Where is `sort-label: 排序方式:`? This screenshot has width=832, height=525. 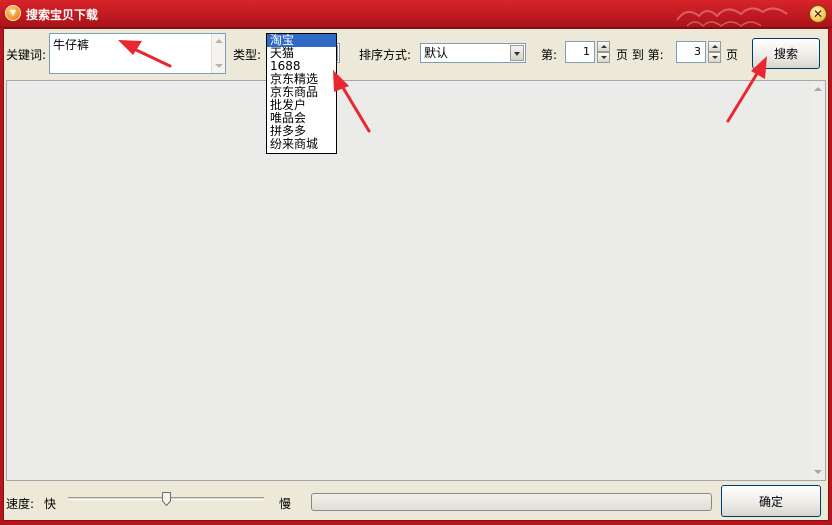 sort-label: 排序方式: is located at coordinates (385, 55).